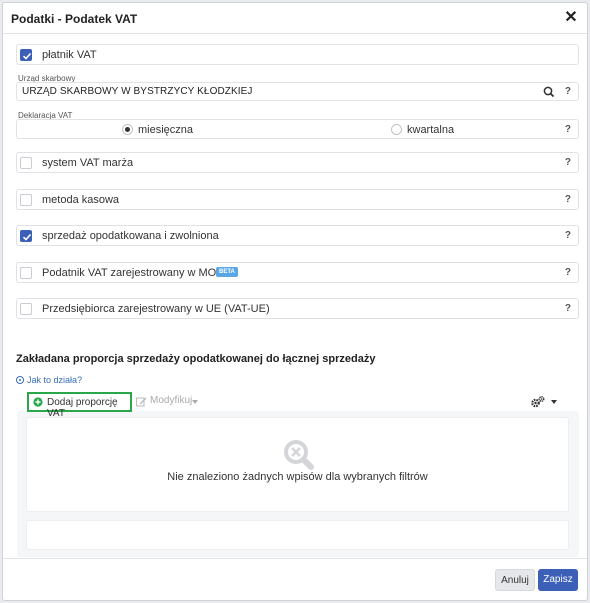 Image resolution: width=590 pixels, height=603 pixels. Describe the element at coordinates (26, 273) in the screenshot. I see `moss-checkbox` at that location.